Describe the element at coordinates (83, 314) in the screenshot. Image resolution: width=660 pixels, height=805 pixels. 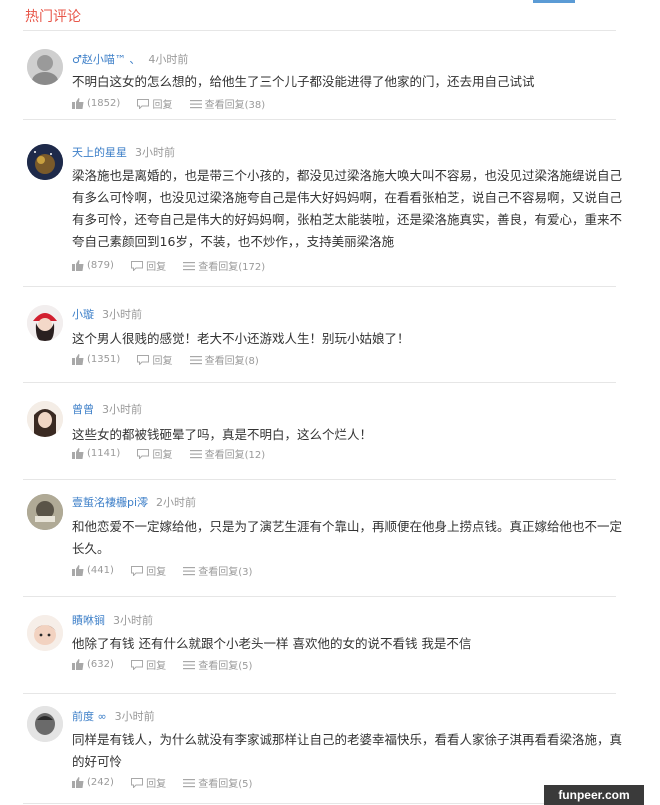
I see `comment-username: 小璇` at that location.